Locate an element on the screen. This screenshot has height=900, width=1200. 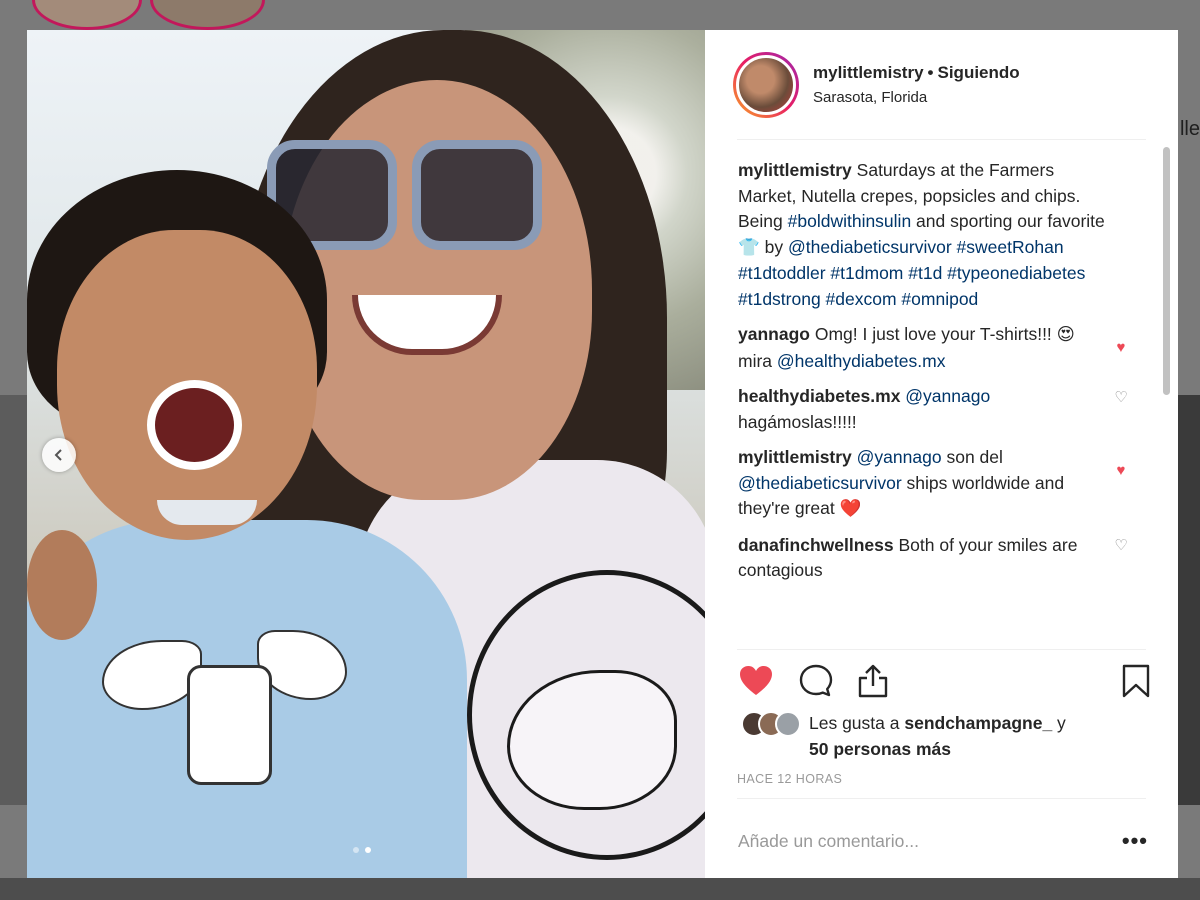
share-button is located at coordinates (873, 681).